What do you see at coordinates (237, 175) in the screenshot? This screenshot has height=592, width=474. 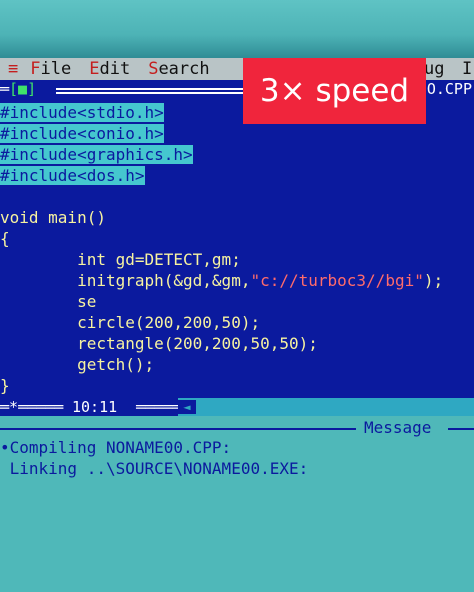 I see `code-line: #include<dos.h>` at bounding box center [237, 175].